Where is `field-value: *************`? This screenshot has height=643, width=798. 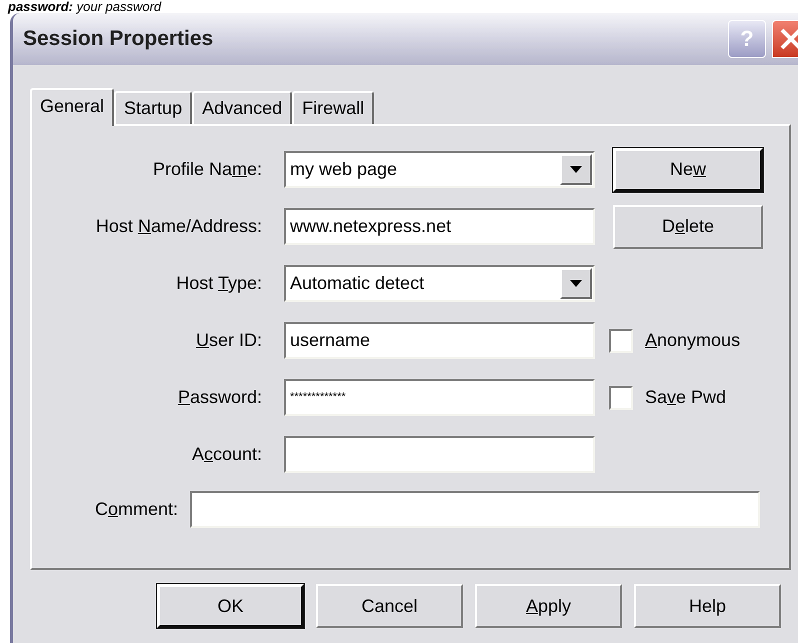 field-value: ************* is located at coordinates (318, 398).